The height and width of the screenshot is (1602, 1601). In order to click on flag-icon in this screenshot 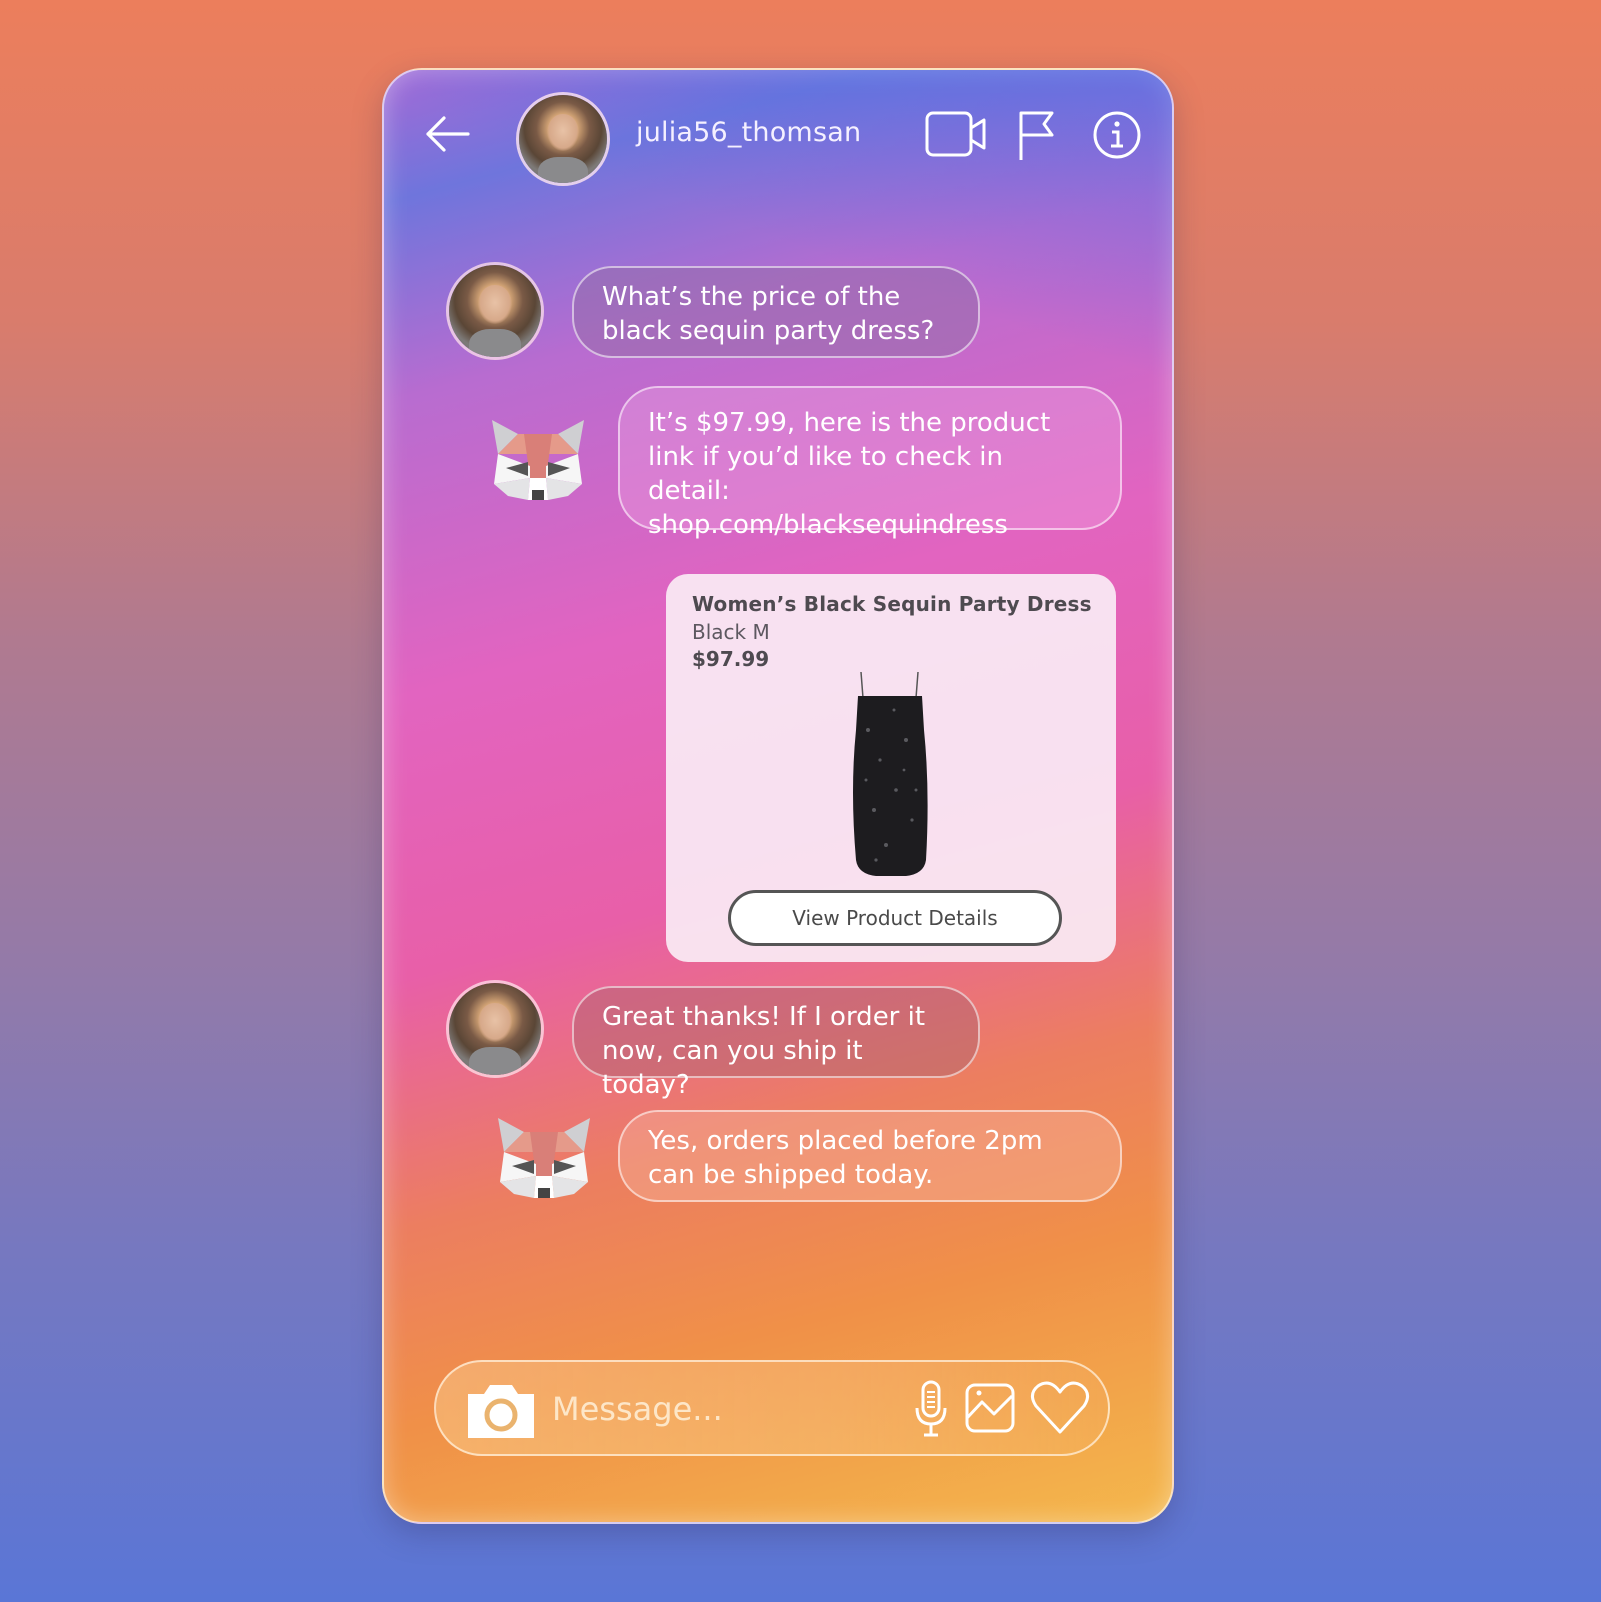, I will do `click(1036, 135)`.